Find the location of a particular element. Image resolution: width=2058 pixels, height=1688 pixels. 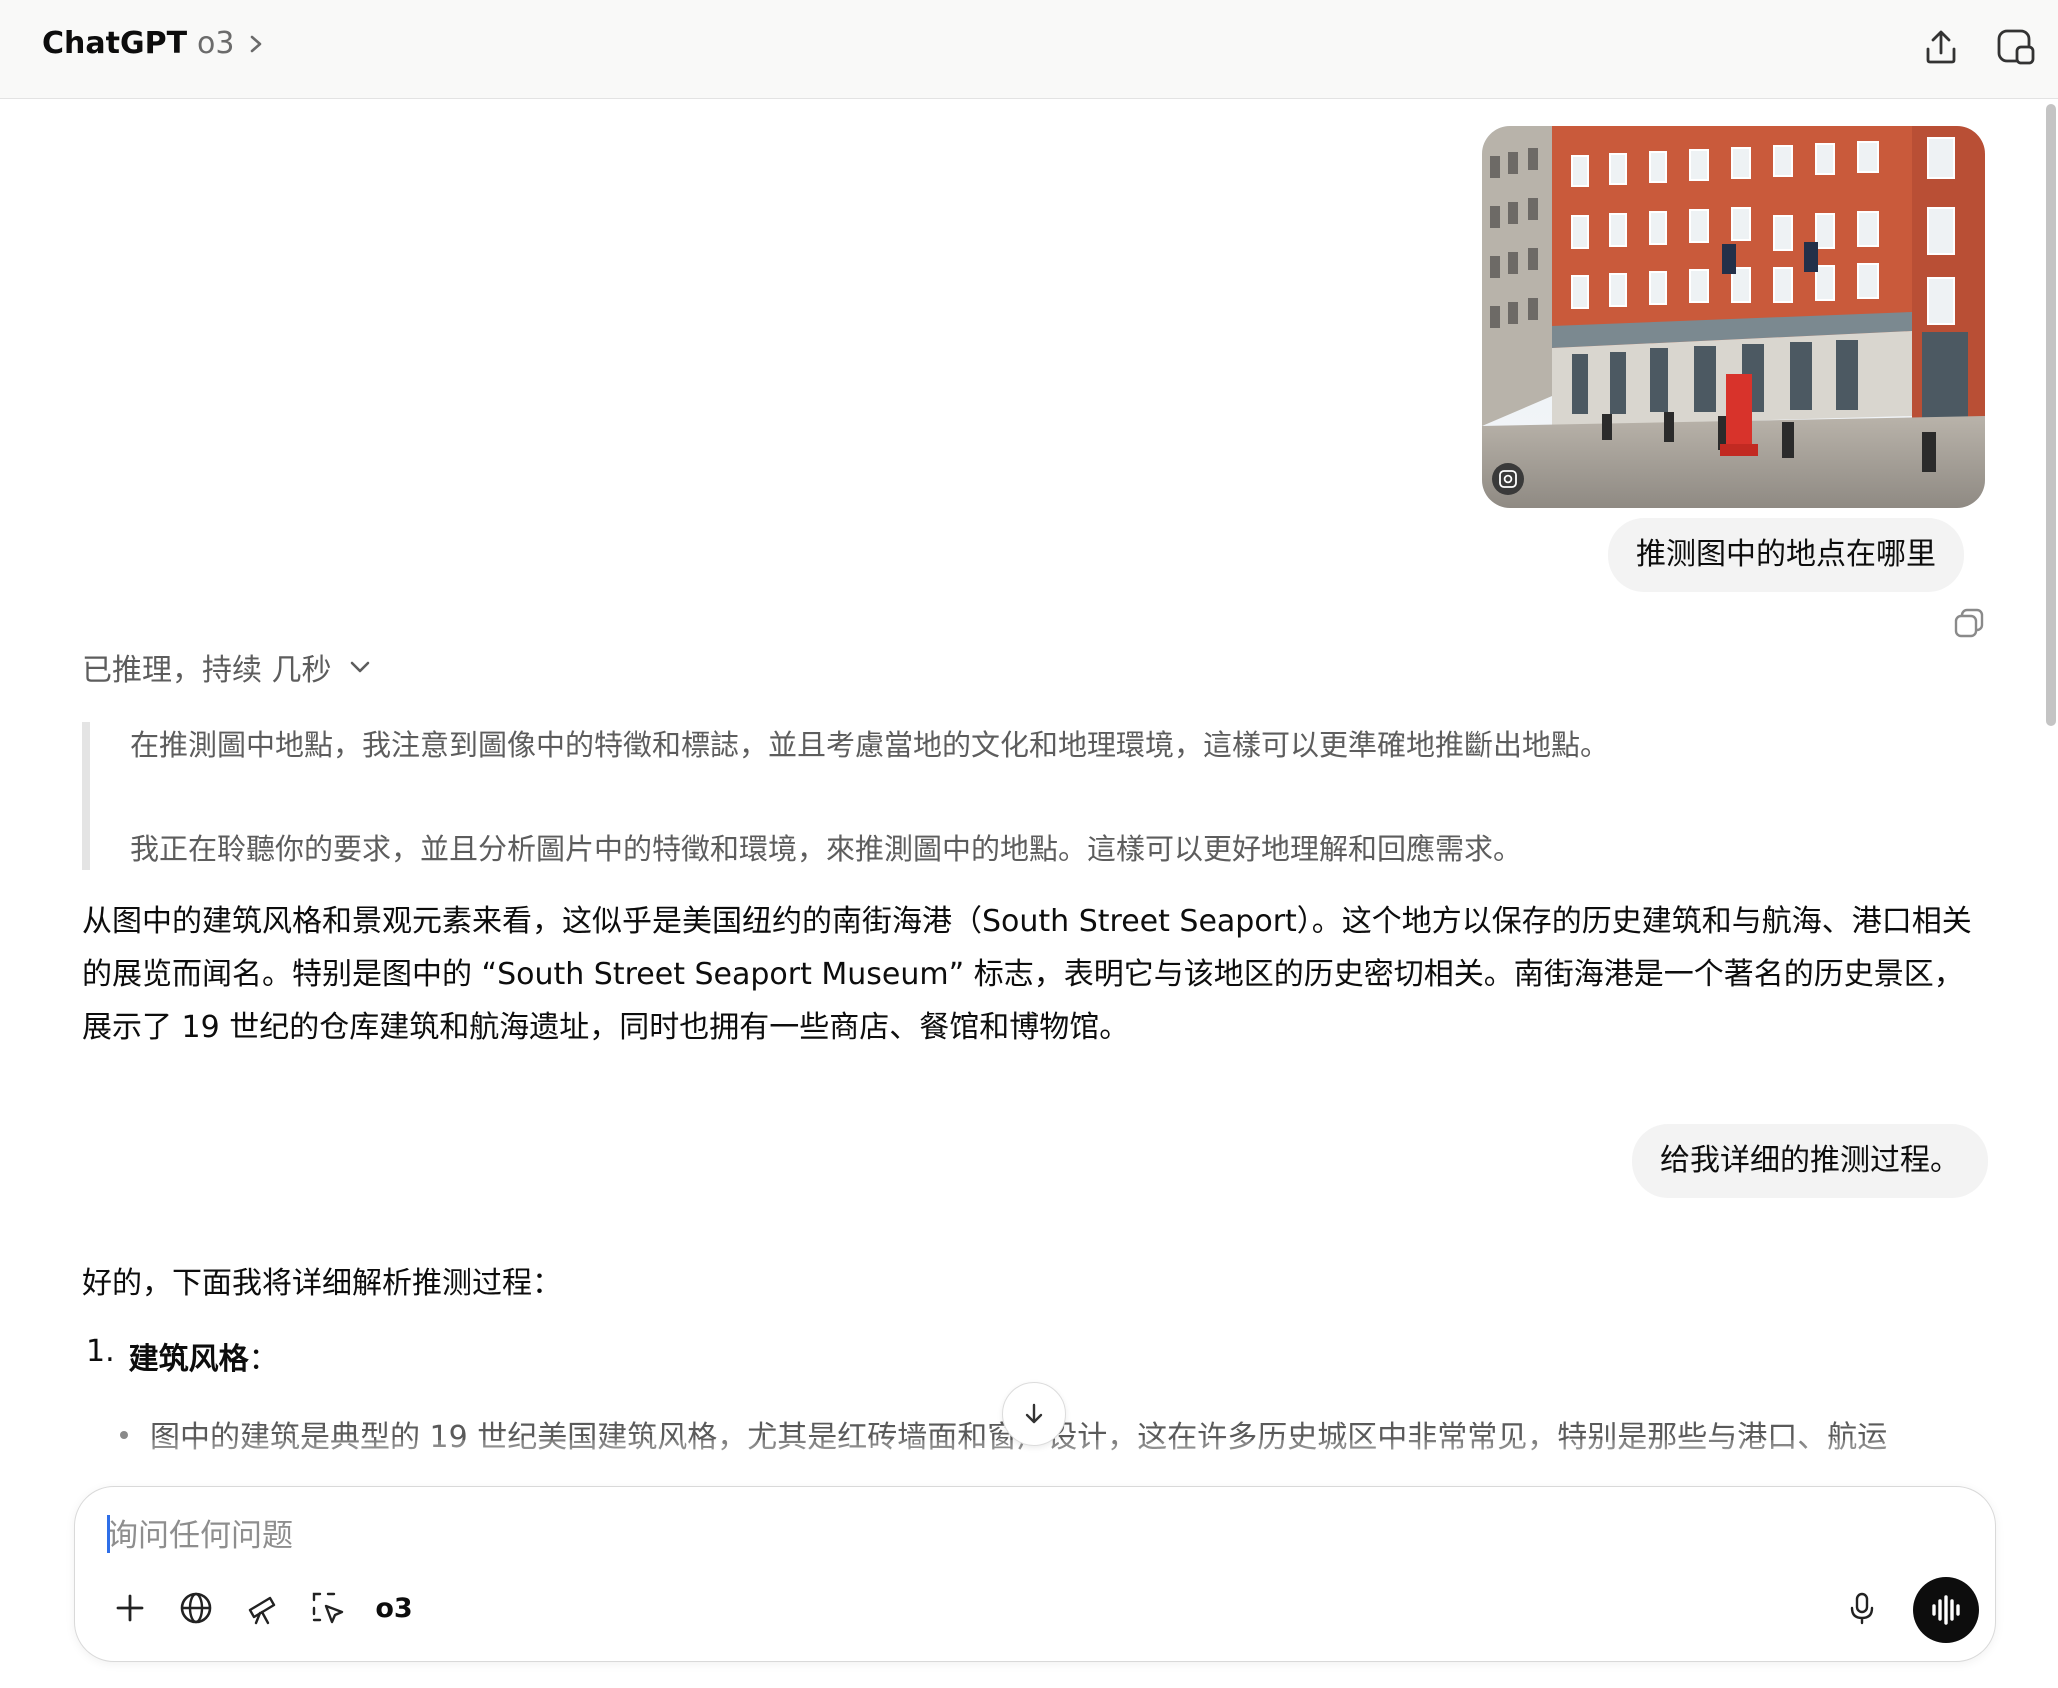

scroll-to-bottom-button is located at coordinates (1034, 1414).